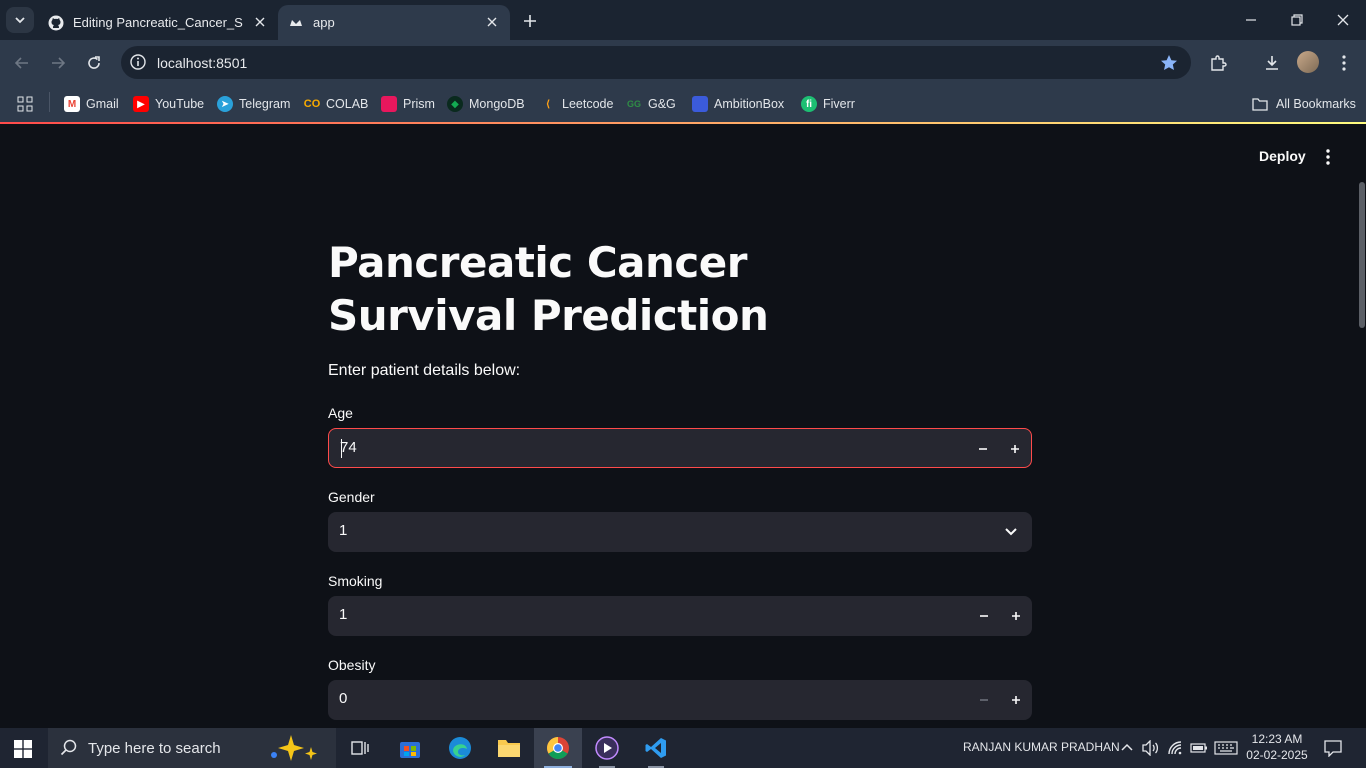  I want to click on minimize-button, so click(1251, 20).